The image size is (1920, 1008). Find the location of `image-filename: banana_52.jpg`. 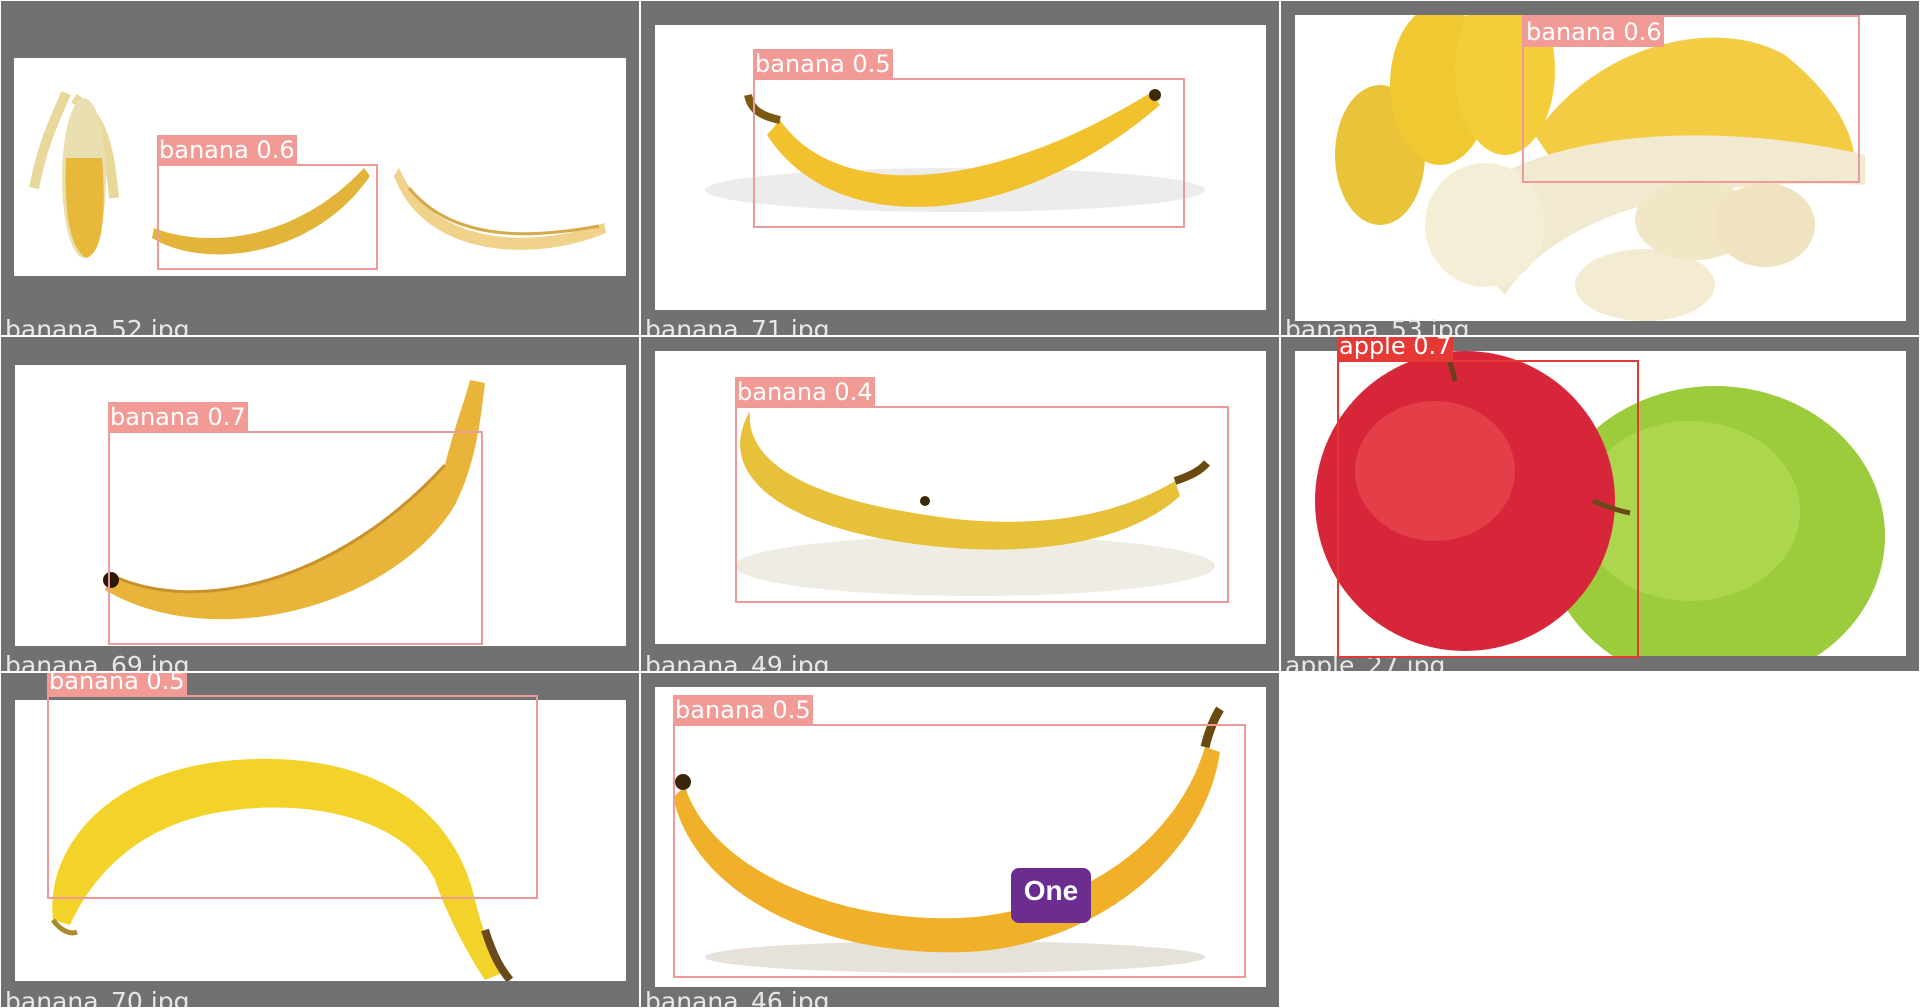

image-filename: banana_52.jpg is located at coordinates (97, 325).